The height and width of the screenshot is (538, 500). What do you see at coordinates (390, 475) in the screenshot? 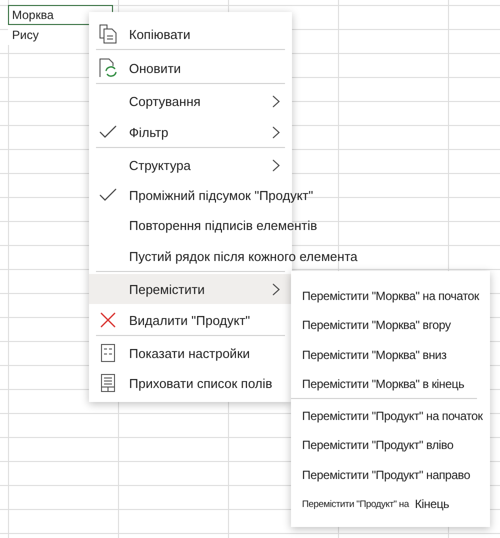
I see `menu-item: Перемістити "Продукт" направо` at bounding box center [390, 475].